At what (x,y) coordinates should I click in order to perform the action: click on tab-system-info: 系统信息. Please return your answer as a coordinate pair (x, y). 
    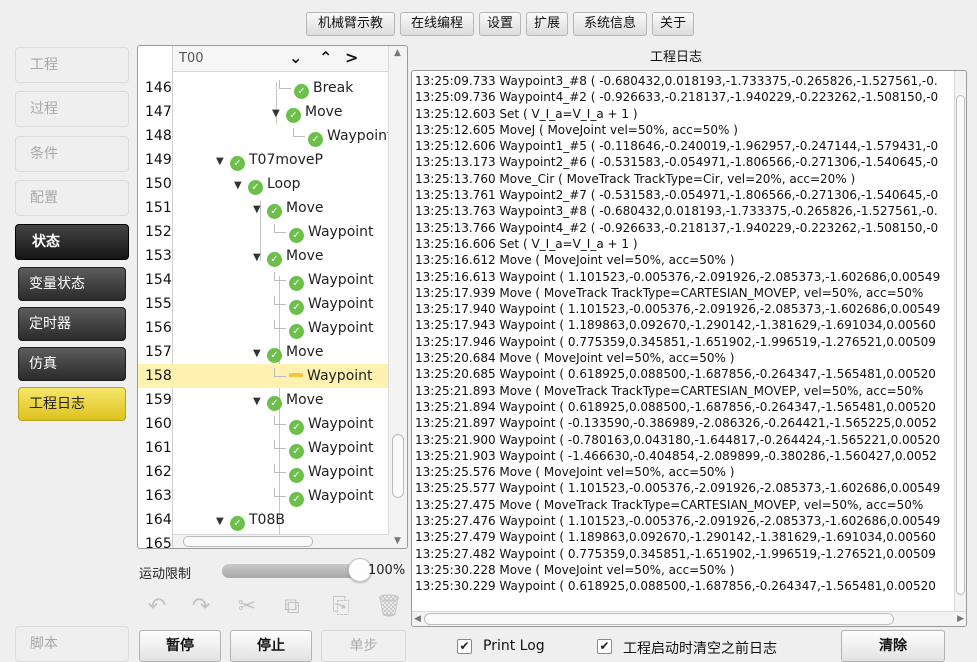
    Looking at the image, I should click on (610, 24).